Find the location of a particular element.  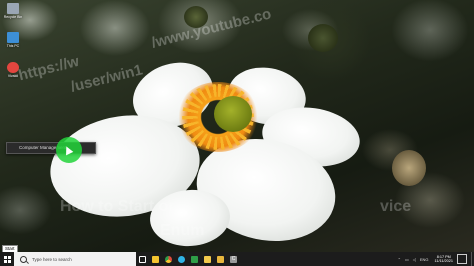

taskbar-c-app: C is located at coordinates (233, 259).